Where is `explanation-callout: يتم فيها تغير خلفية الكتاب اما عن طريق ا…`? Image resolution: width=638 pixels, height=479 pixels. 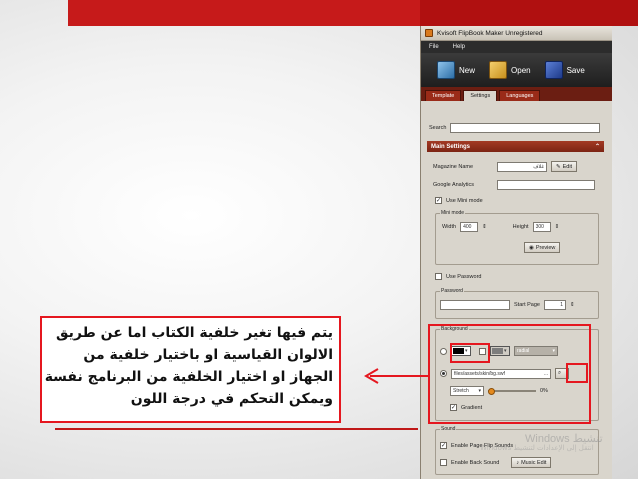 explanation-callout: يتم فيها تغير خلفية الكتاب اما عن طريق ا… is located at coordinates (190, 369).